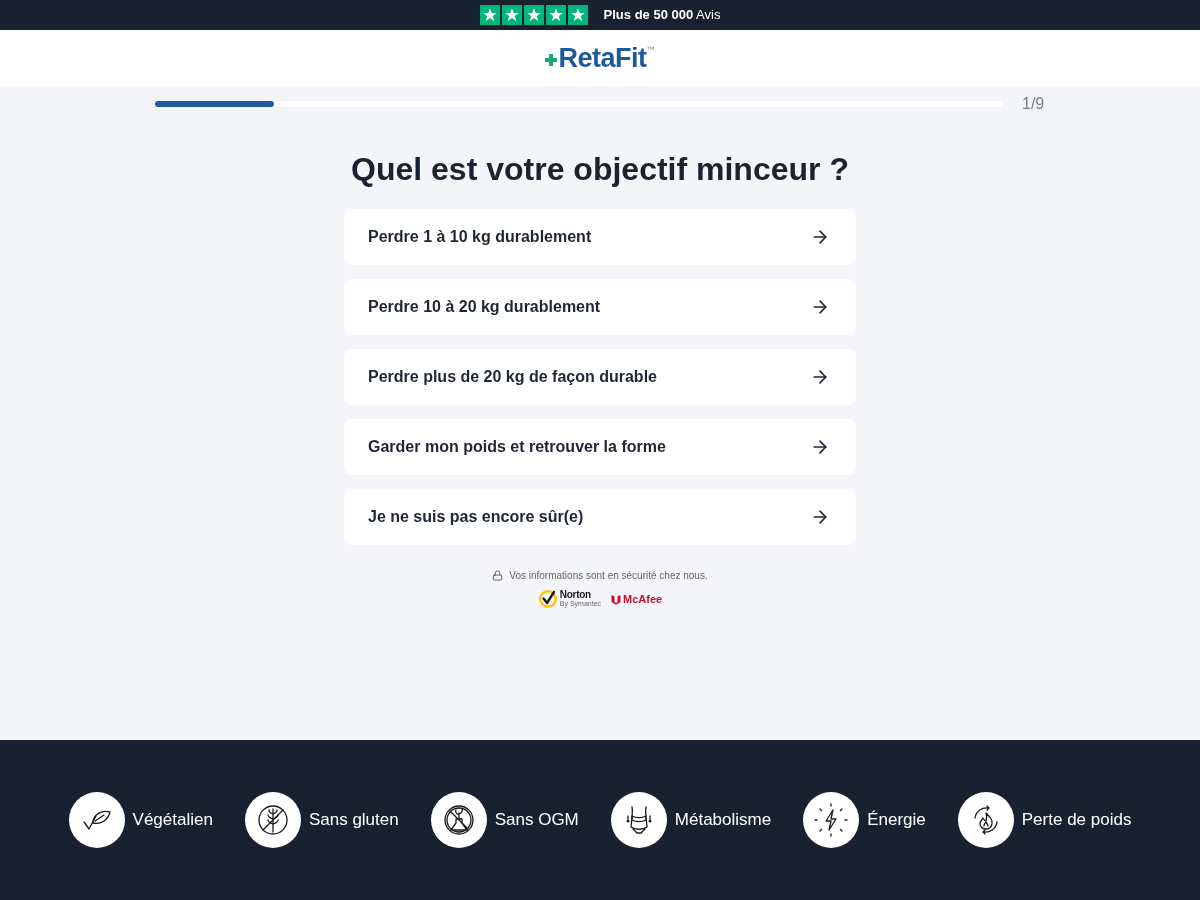 This screenshot has width=1200, height=900. Describe the element at coordinates (638, 820) in the screenshot. I see `waist-tape-icon` at that location.